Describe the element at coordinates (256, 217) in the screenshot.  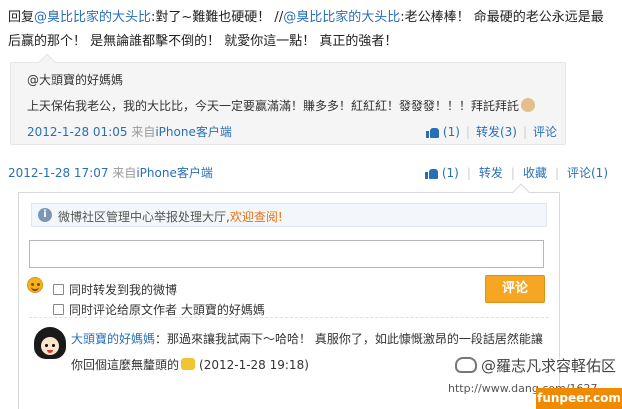
I see `notice-link: 欢迎查阅!` at that location.